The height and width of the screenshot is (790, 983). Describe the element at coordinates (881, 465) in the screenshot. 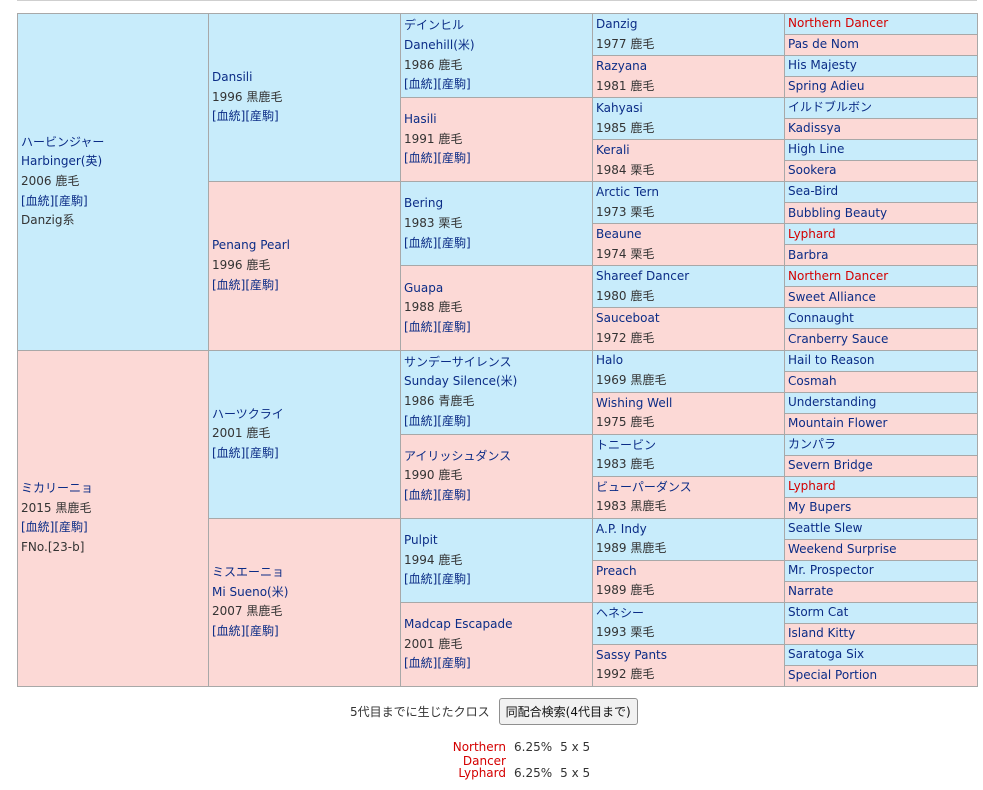

I see `horse-name-link: Severn Bridge` at that location.